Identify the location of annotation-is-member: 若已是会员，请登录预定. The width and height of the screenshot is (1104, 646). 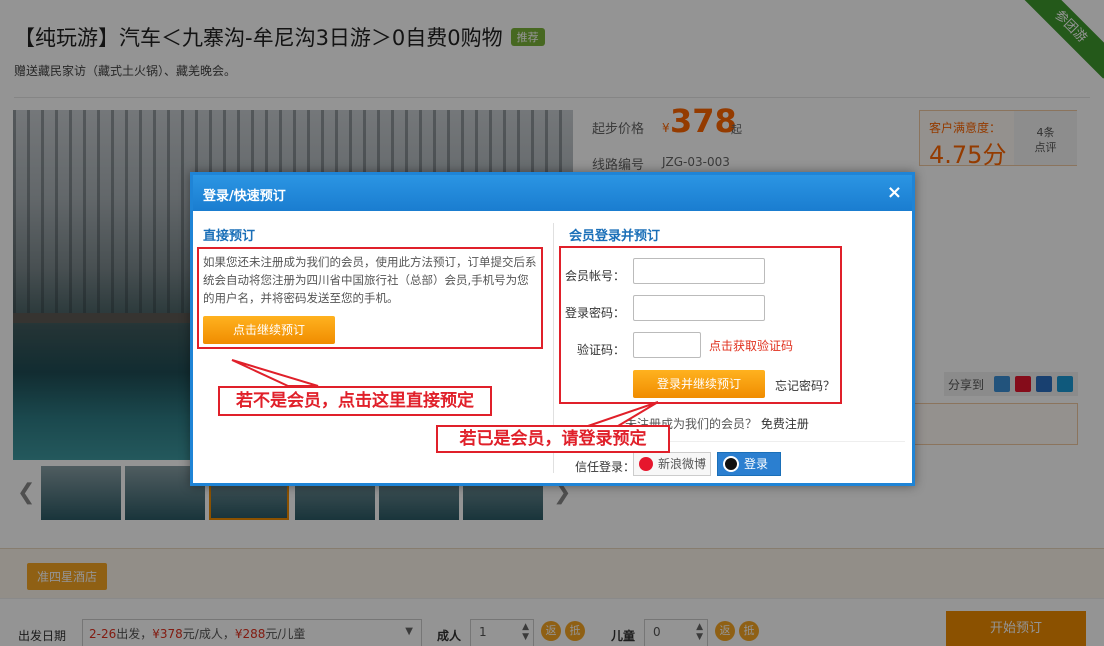
(553, 439).